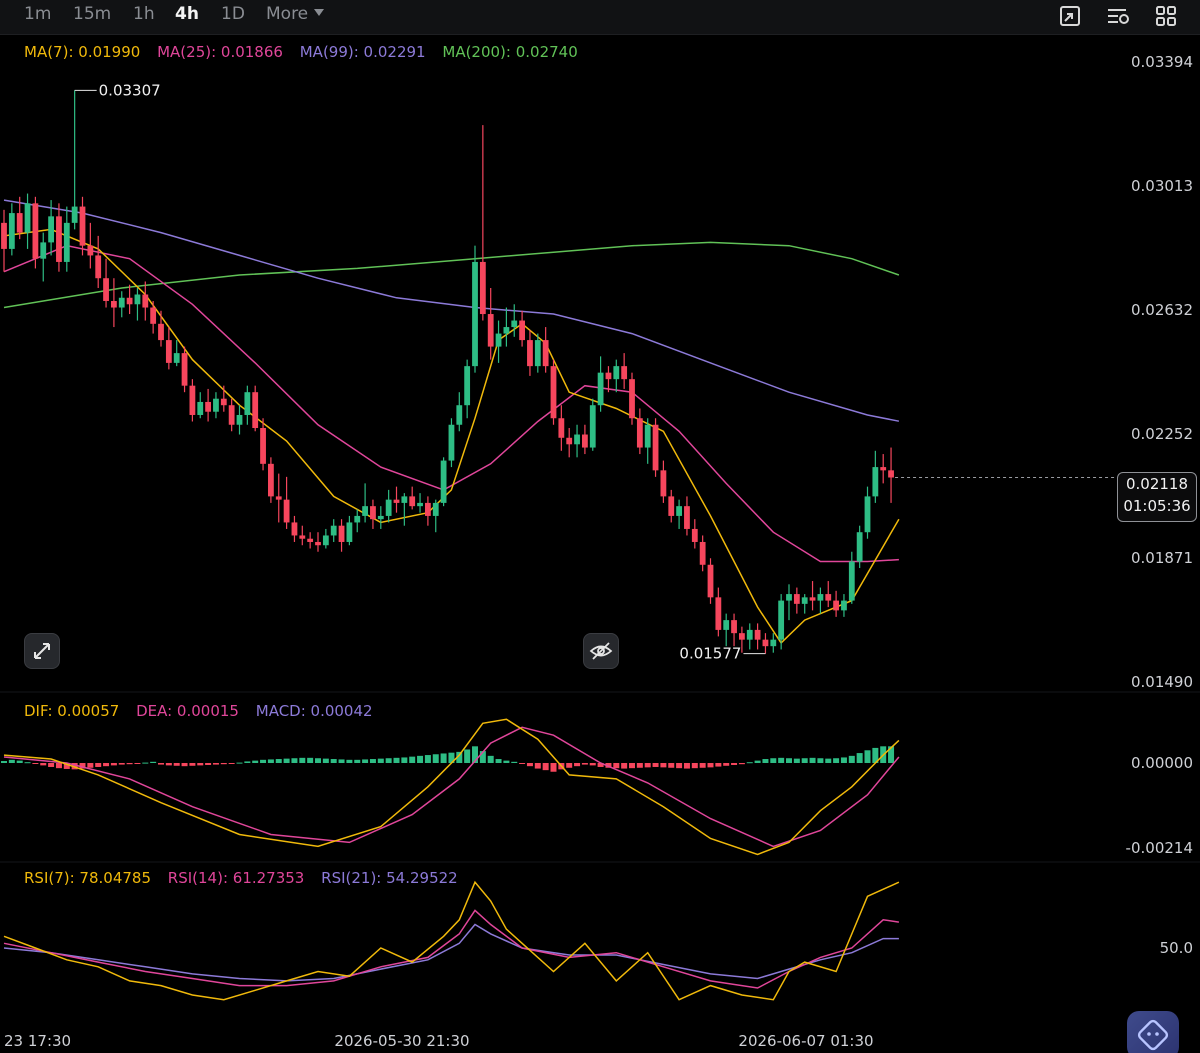  I want to click on expand-arrows-icon, so click(42, 651).